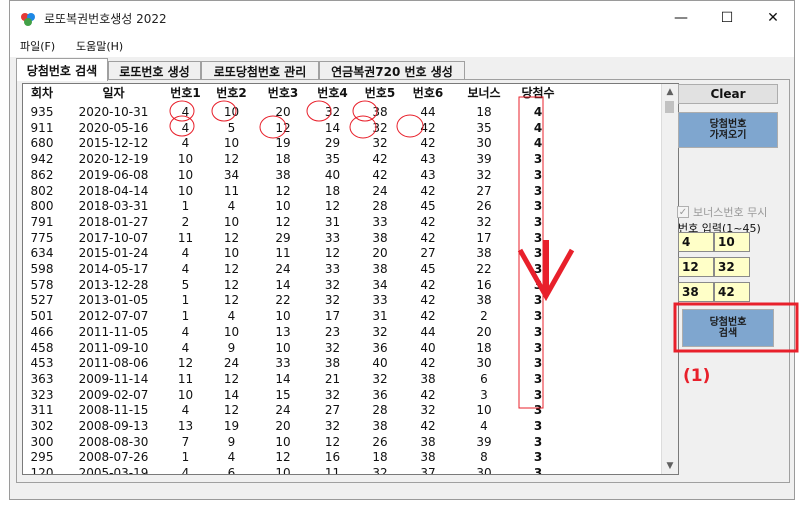 The image size is (800, 508). I want to click on table-cell: 300, so click(42, 441).